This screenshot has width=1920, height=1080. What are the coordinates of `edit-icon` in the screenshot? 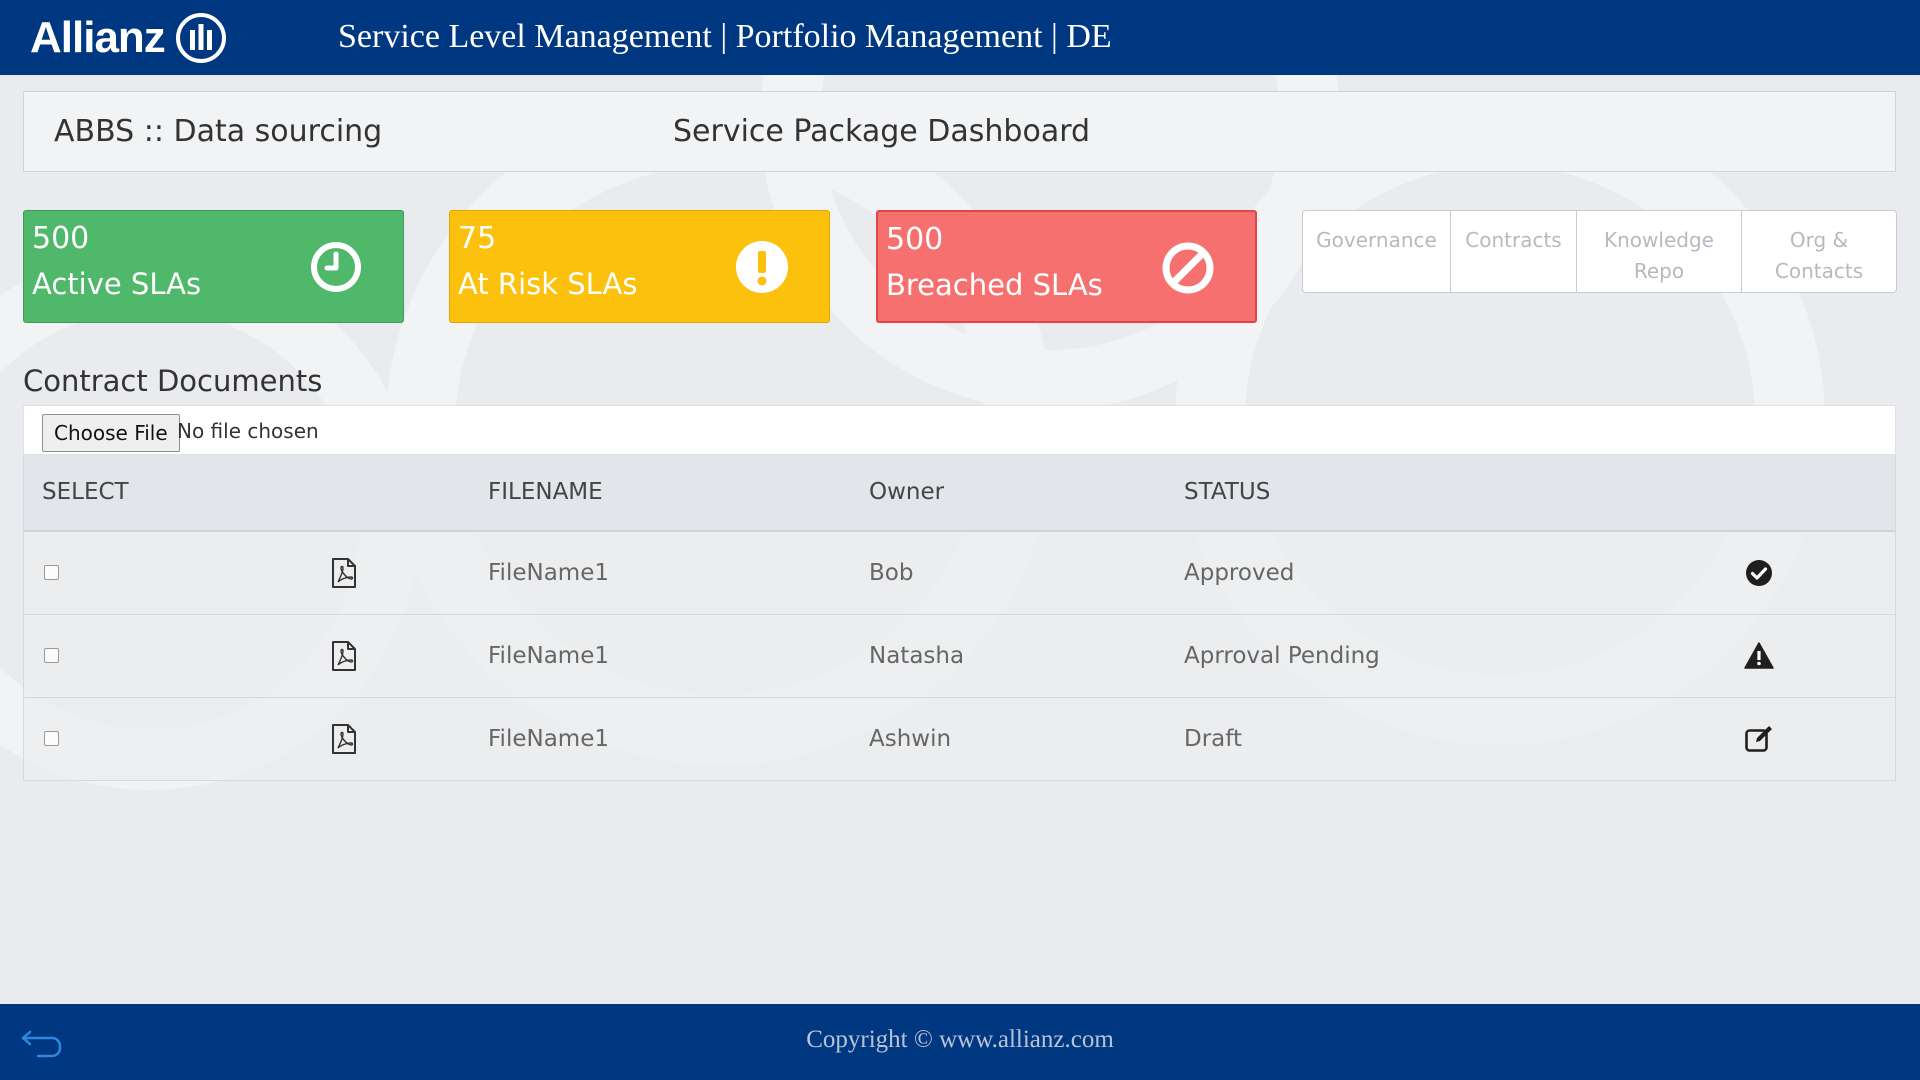 It's located at (1759, 739).